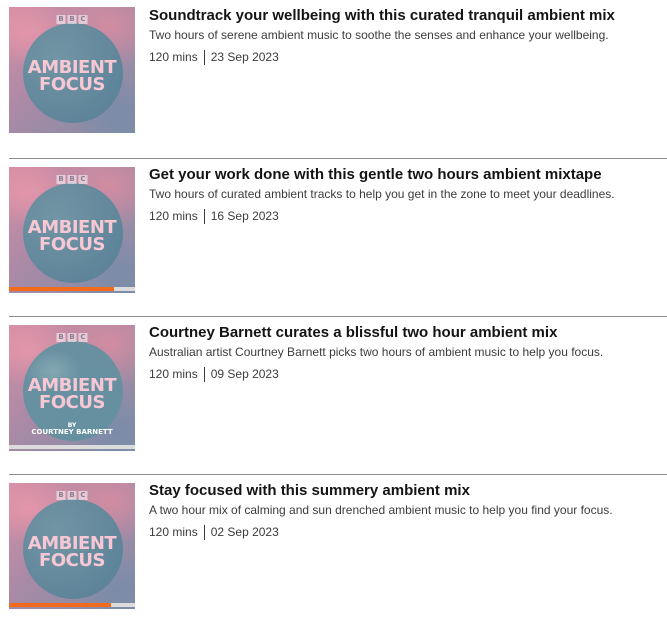 Image resolution: width=667 pixels, height=632 pixels. Describe the element at coordinates (72, 432) in the screenshot. I see `artwork-artist-name: COURTNEY BARNETT` at that location.